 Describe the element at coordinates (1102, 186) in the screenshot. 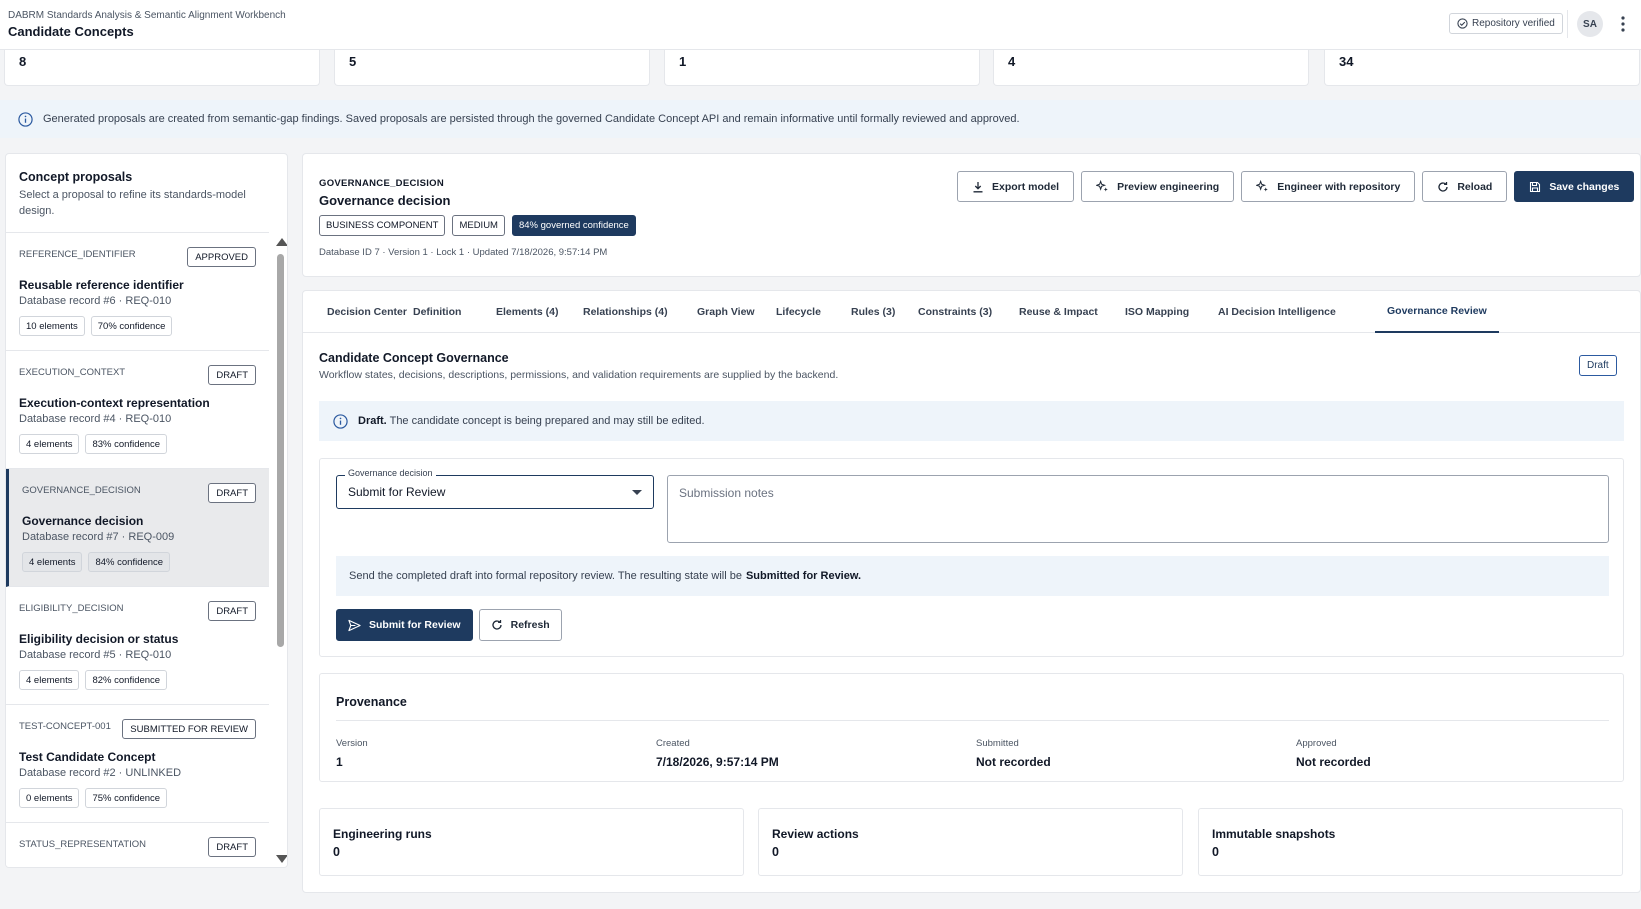

I see `sparkle-icon` at that location.